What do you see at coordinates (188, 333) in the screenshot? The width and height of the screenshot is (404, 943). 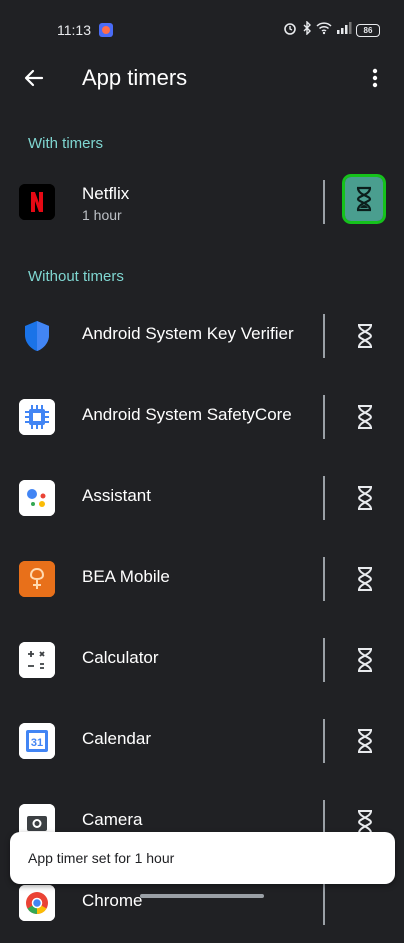 I see `app-name: Android System Key Verifier` at bounding box center [188, 333].